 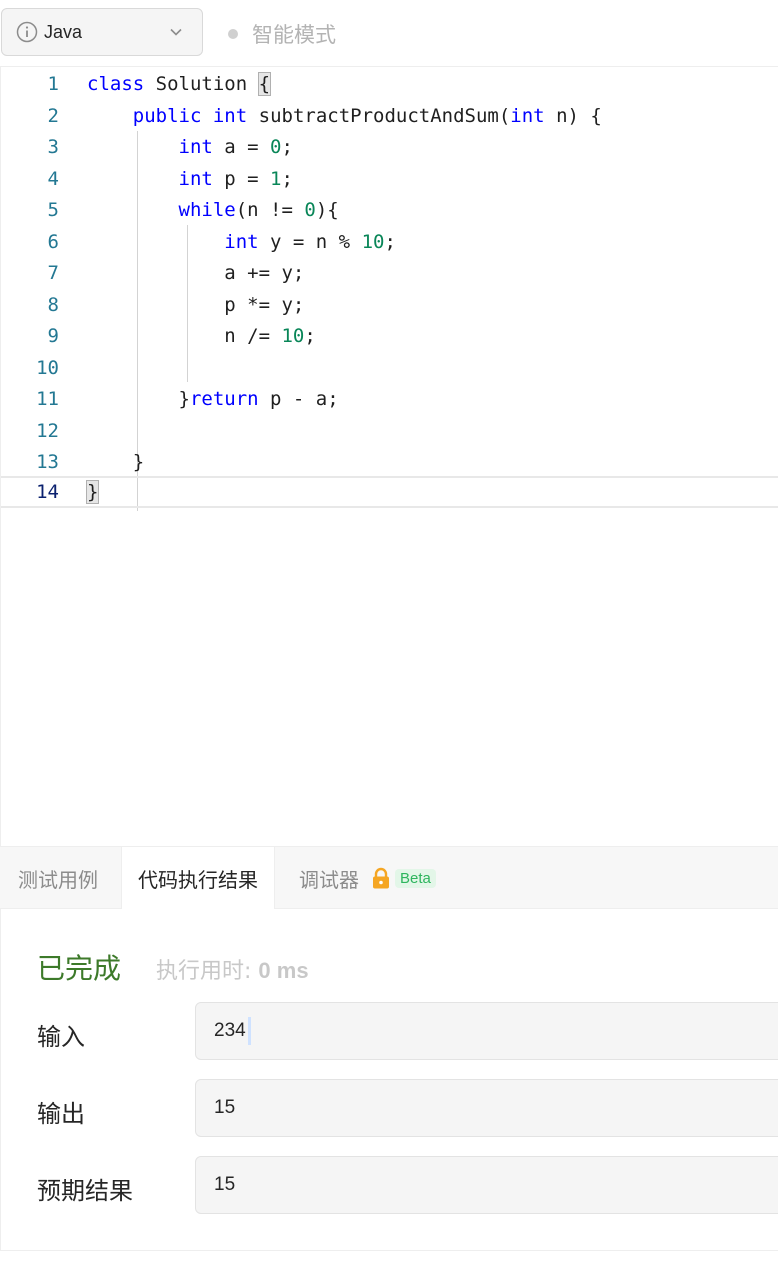 What do you see at coordinates (389, 210) in the screenshot?
I see `code-line: 5 while(n != 0){` at bounding box center [389, 210].